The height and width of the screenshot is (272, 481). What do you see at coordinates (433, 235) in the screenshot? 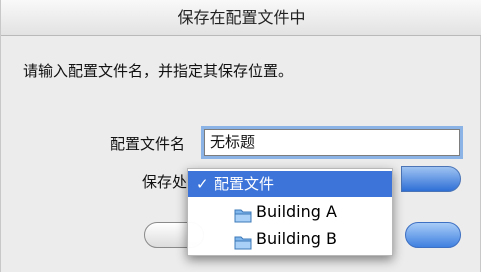
I see `save-button` at bounding box center [433, 235].